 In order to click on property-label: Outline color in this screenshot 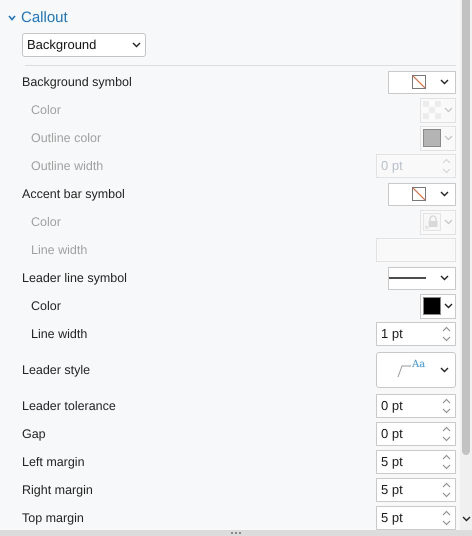, I will do `click(66, 138)`.